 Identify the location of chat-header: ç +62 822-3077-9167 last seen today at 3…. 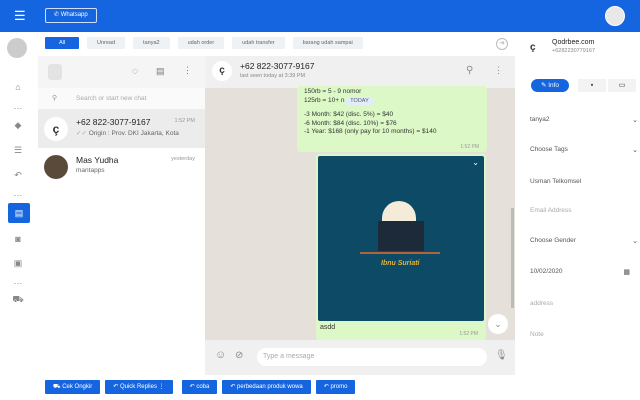
(360, 72).